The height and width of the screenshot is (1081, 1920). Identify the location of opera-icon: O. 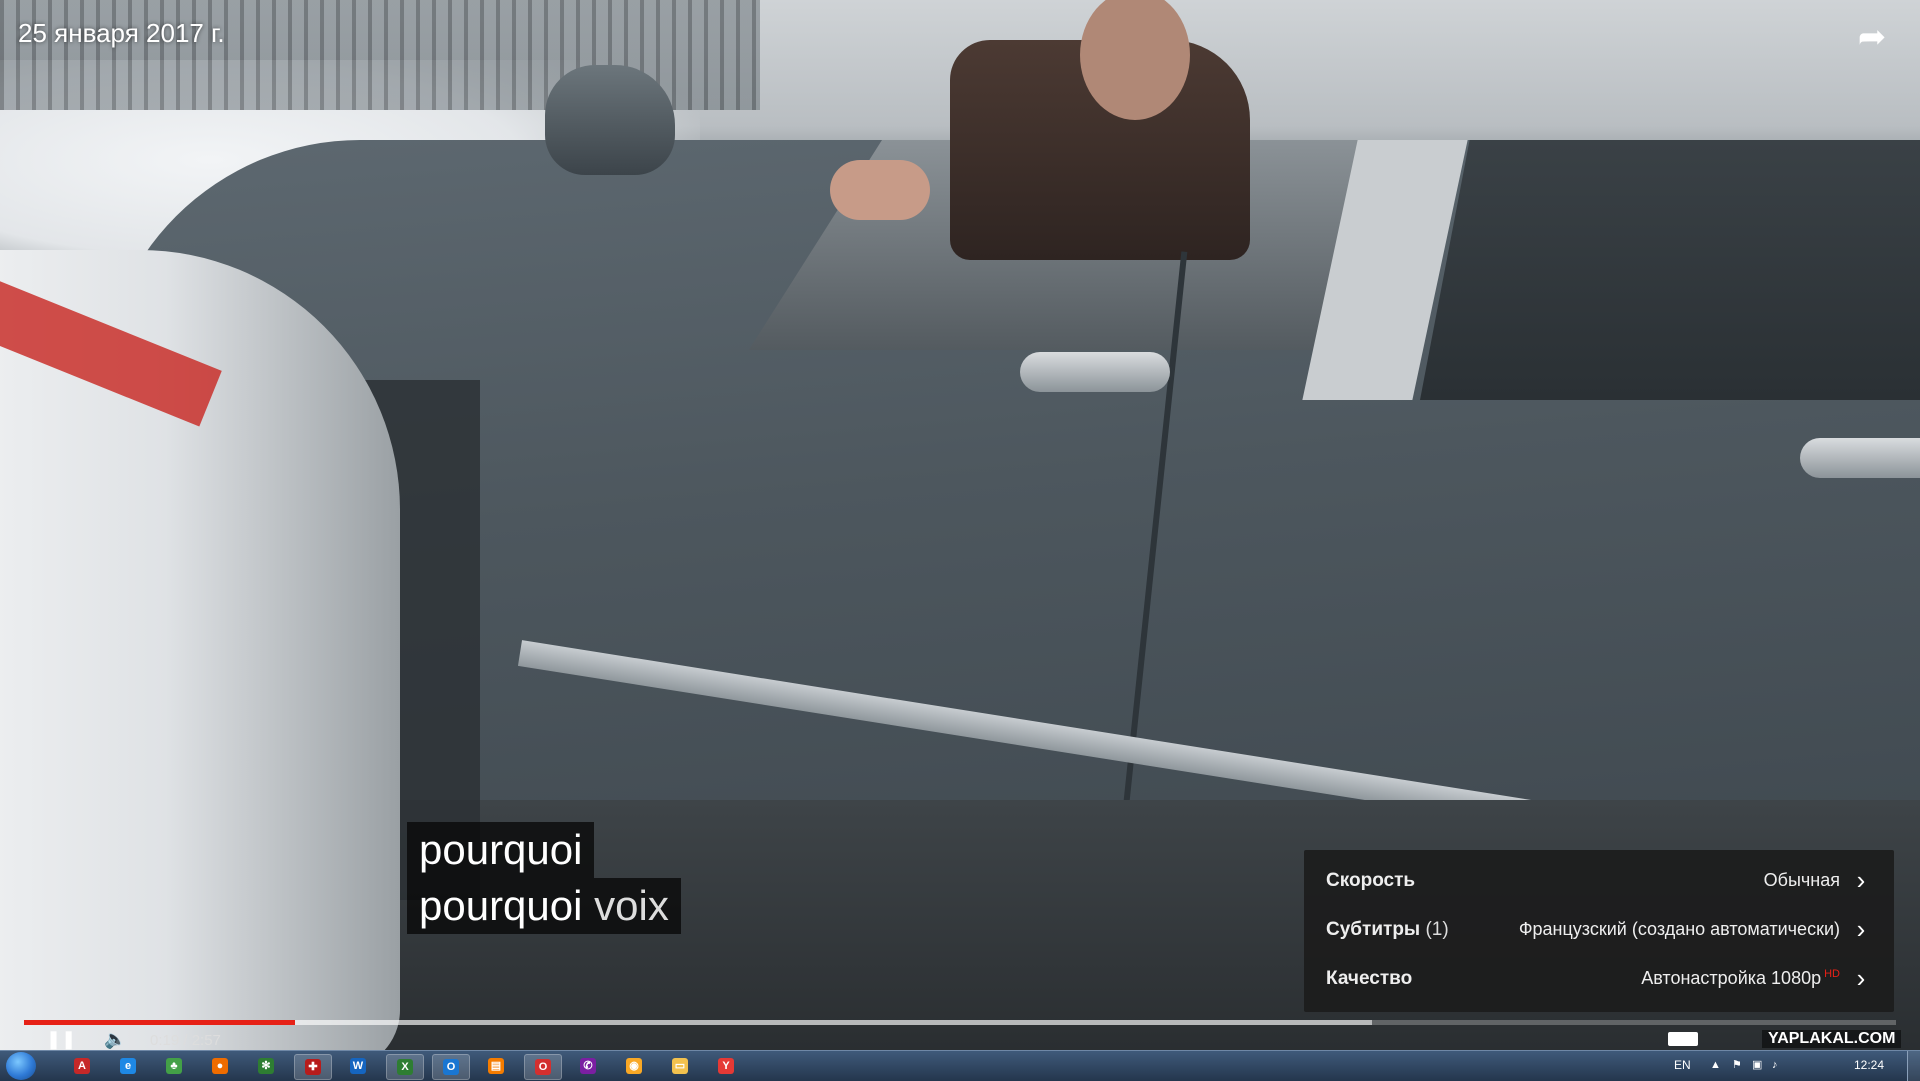
(543, 1067).